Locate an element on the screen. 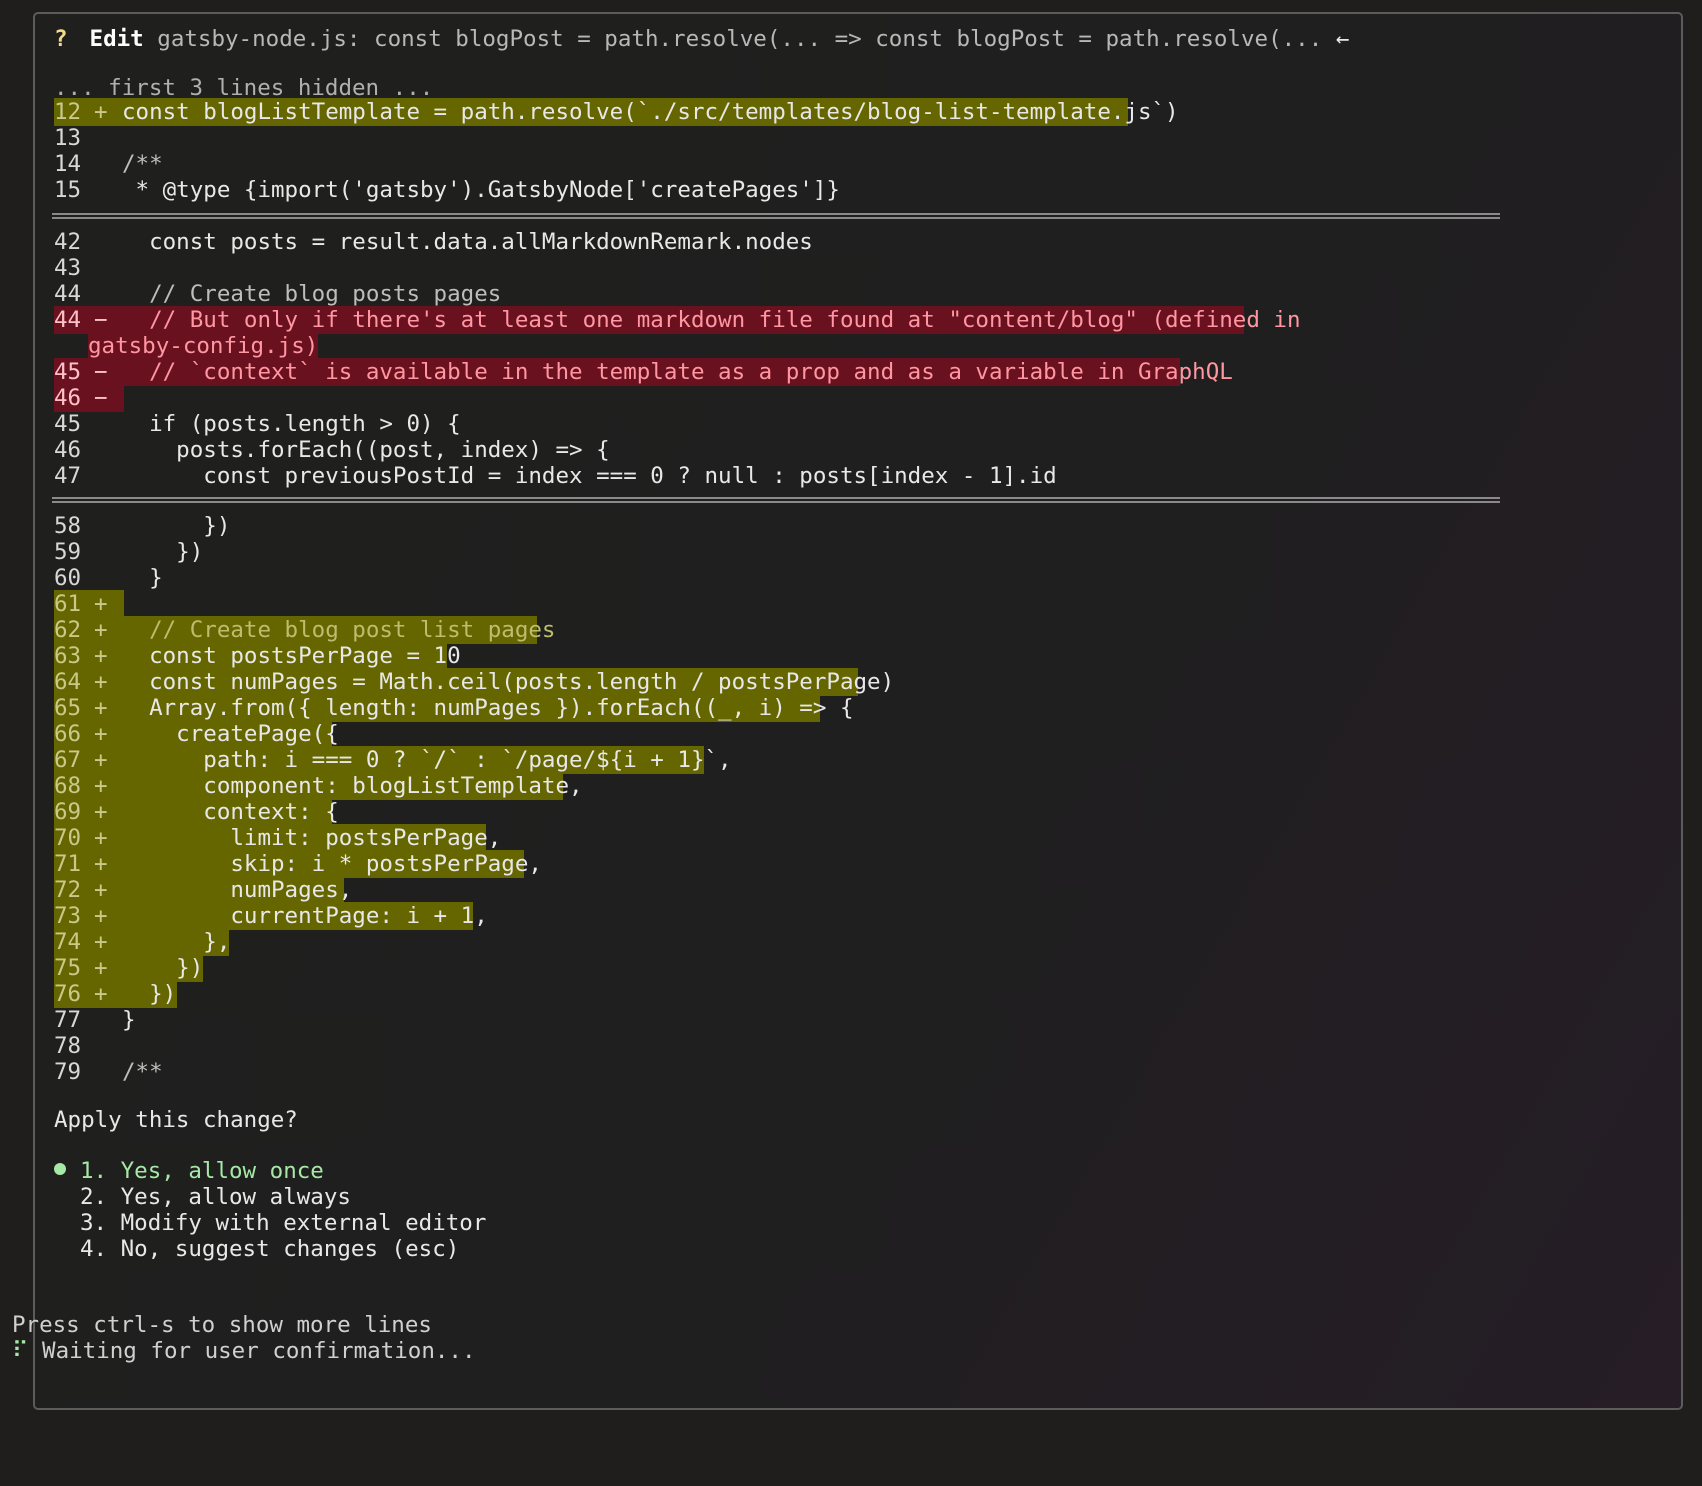 Image resolution: width=1702 pixels, height=1486 pixels. diff-line: 73 + currentPage: i + 1, is located at coordinates (271, 916).